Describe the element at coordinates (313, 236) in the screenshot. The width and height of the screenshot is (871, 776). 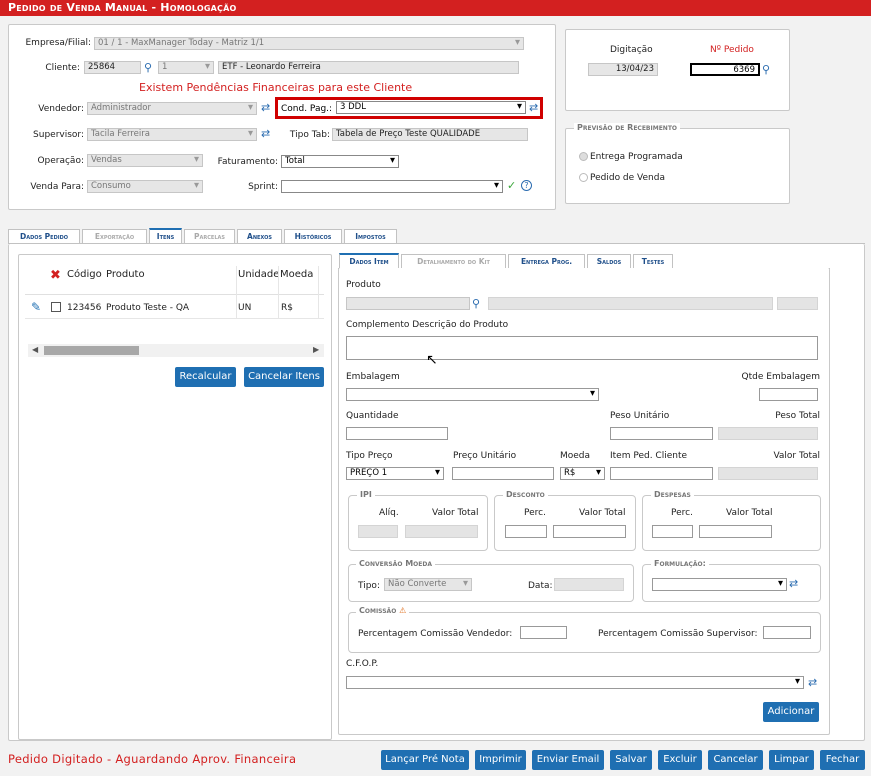
I see `tab-historicos: Históricos` at that location.